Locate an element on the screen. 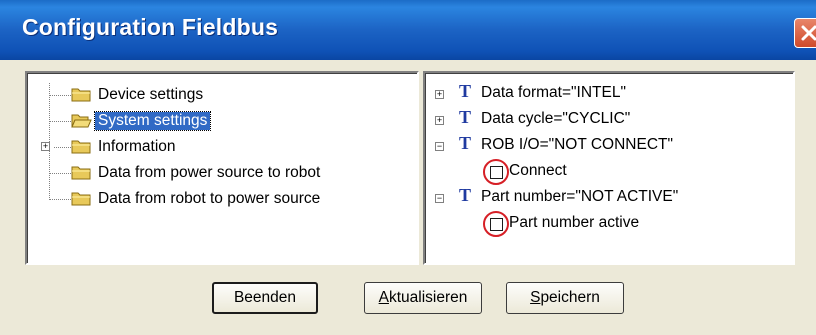 The height and width of the screenshot is (335, 816). tree-item-label: Data from robot to power source is located at coordinates (209, 198).